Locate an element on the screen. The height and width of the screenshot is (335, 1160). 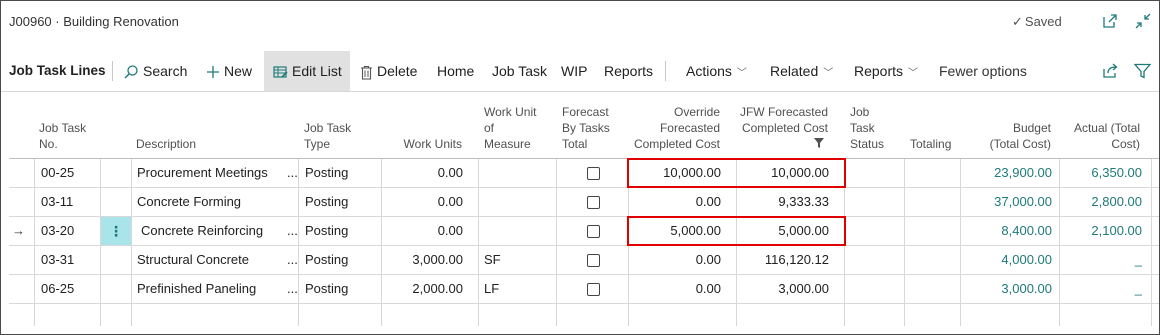
open-in-new-window-icon is located at coordinates (1110, 21).